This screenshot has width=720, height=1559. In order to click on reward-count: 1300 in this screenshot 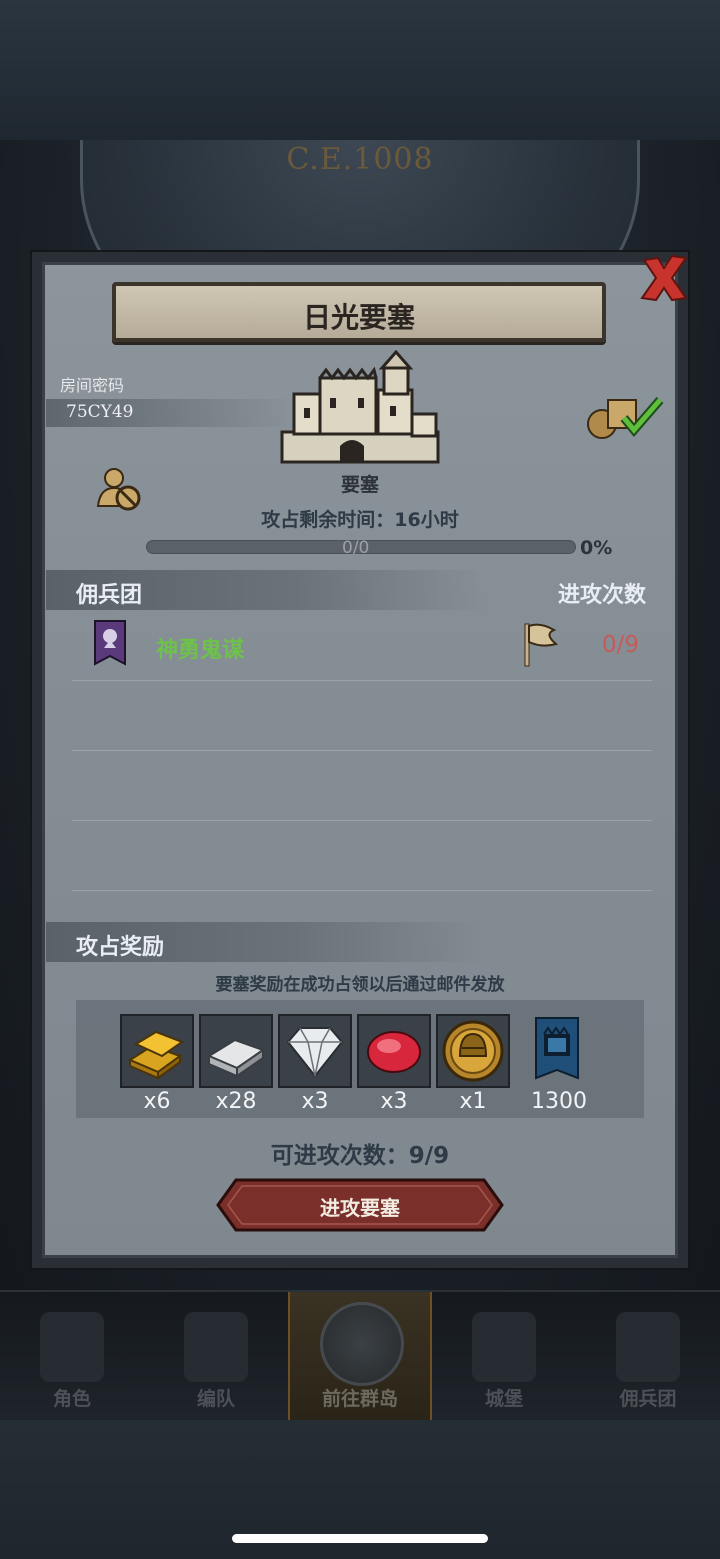, I will do `click(559, 1101)`.